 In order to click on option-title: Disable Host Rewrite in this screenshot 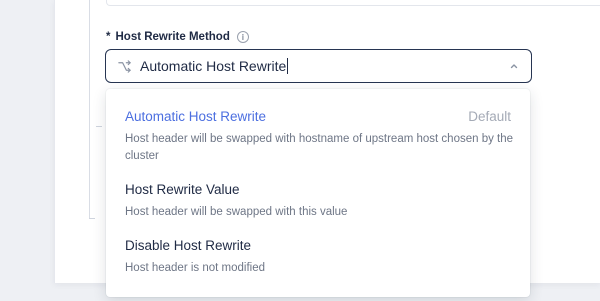, I will do `click(188, 245)`.